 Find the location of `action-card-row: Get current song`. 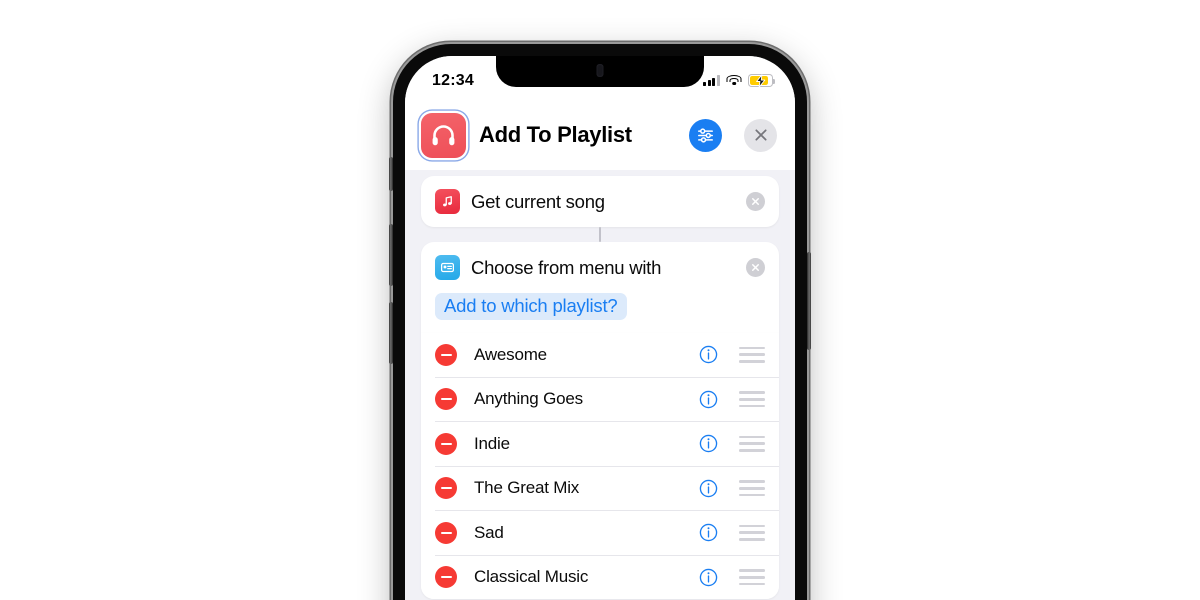

action-card-row: Get current song is located at coordinates (600, 201).